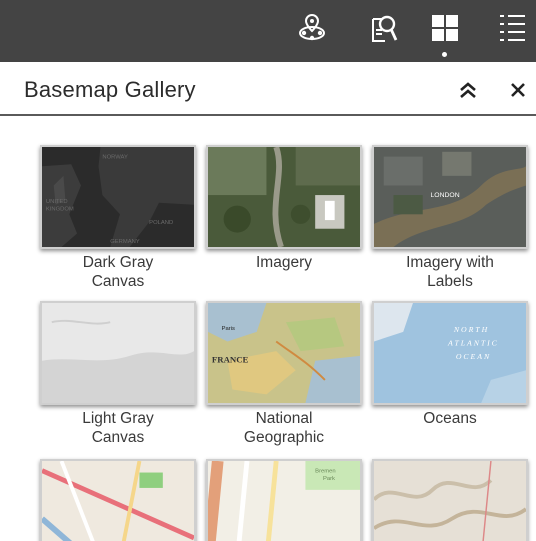 The width and height of the screenshot is (536, 541). I want to click on map-label: OCEAN, so click(473, 356).